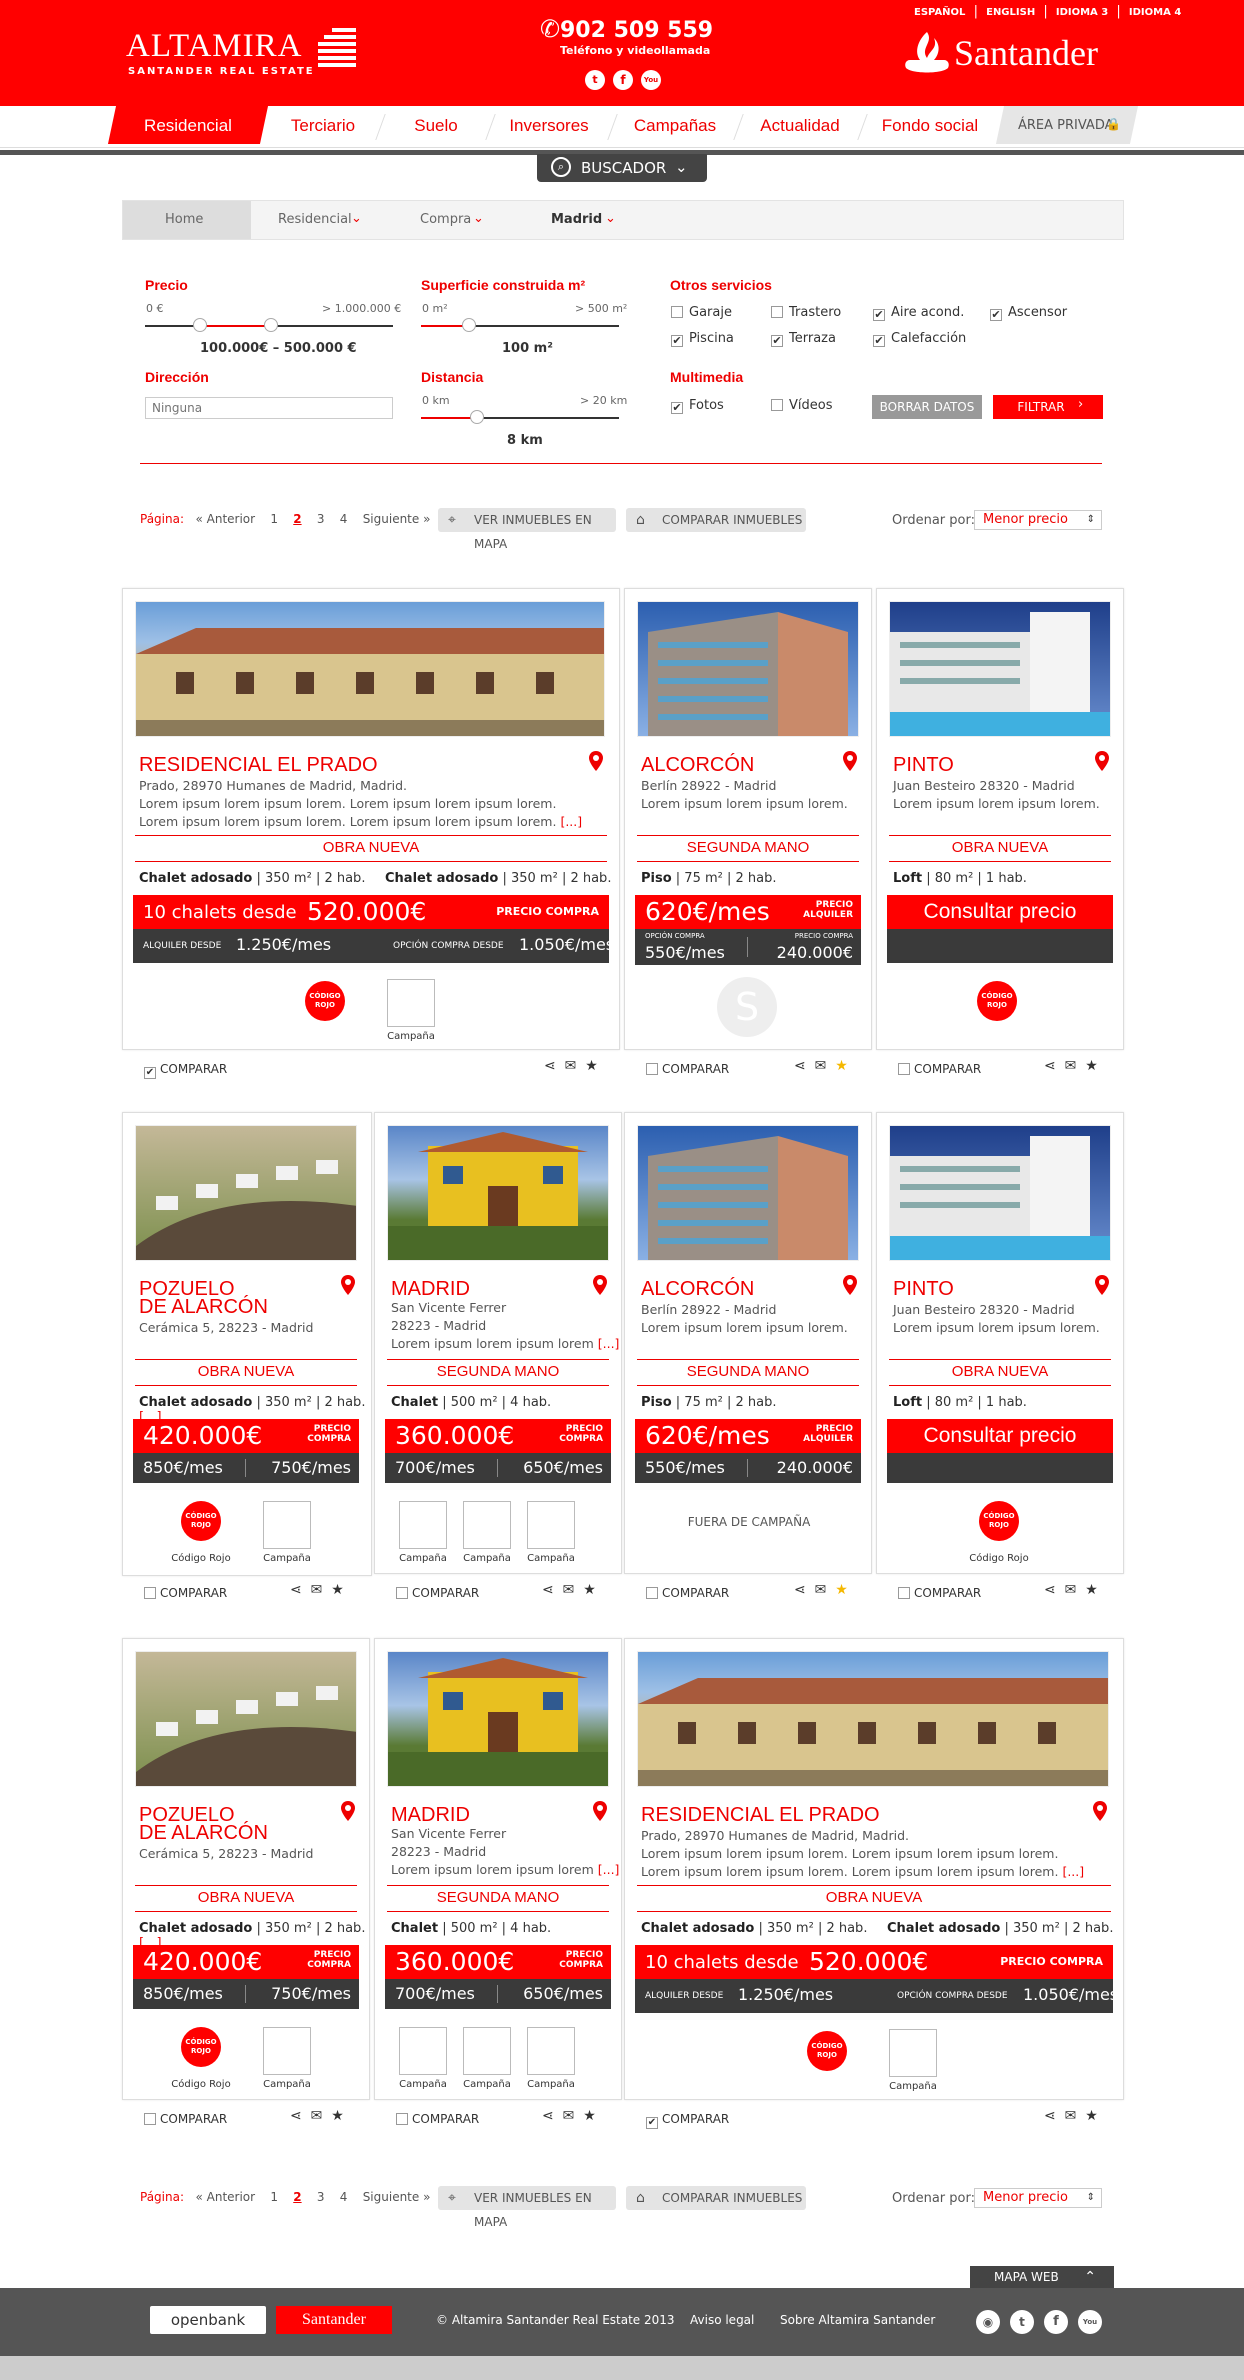 This screenshot has height=2380, width=1244. What do you see at coordinates (988, 2322) in the screenshot?
I see `rss-icon: ◉` at bounding box center [988, 2322].